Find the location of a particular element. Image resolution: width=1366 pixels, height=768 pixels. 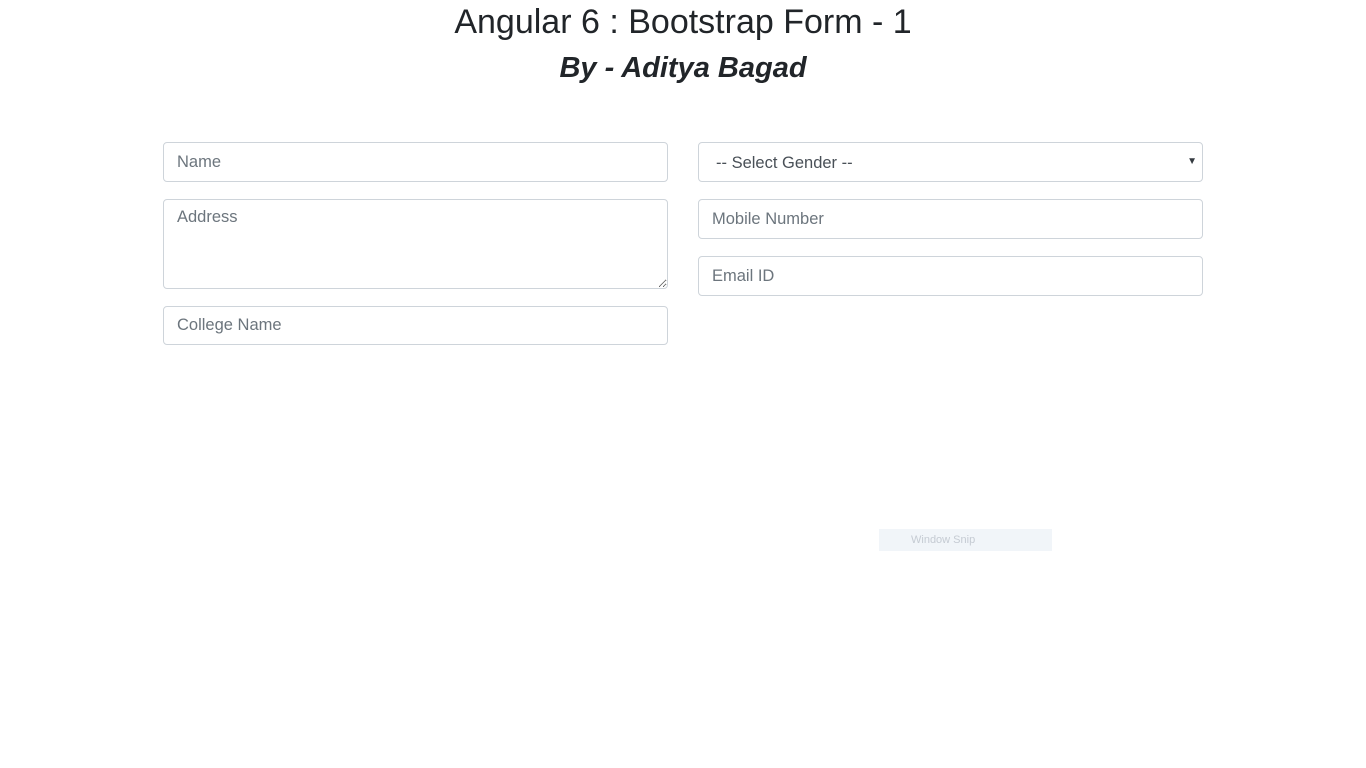

address-textarea is located at coordinates (415, 244).